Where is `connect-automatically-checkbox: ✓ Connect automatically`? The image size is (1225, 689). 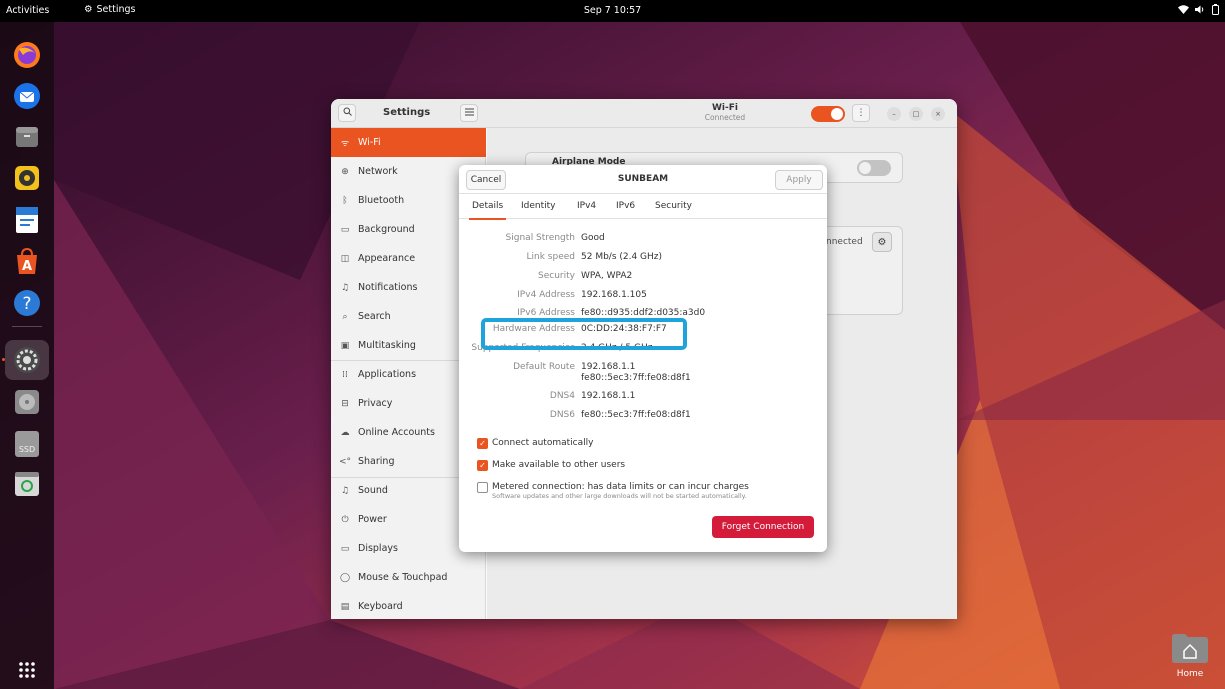 connect-automatically-checkbox: ✓ Connect automatically is located at coordinates (535, 443).